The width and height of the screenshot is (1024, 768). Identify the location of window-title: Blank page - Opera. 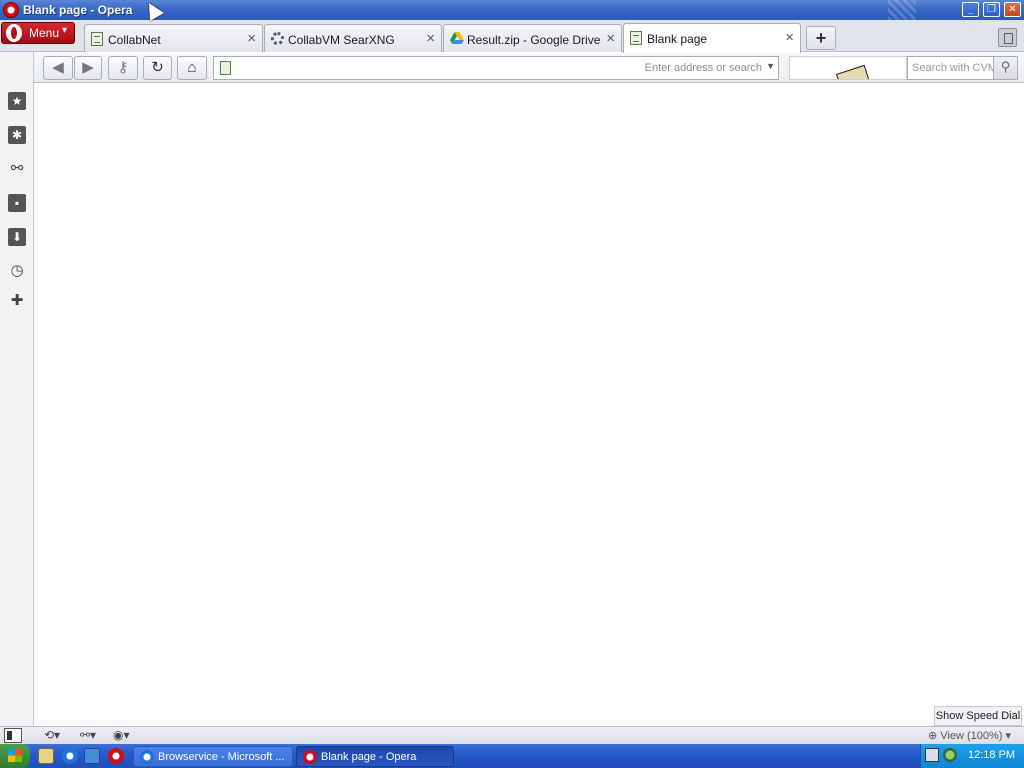
(78, 10).